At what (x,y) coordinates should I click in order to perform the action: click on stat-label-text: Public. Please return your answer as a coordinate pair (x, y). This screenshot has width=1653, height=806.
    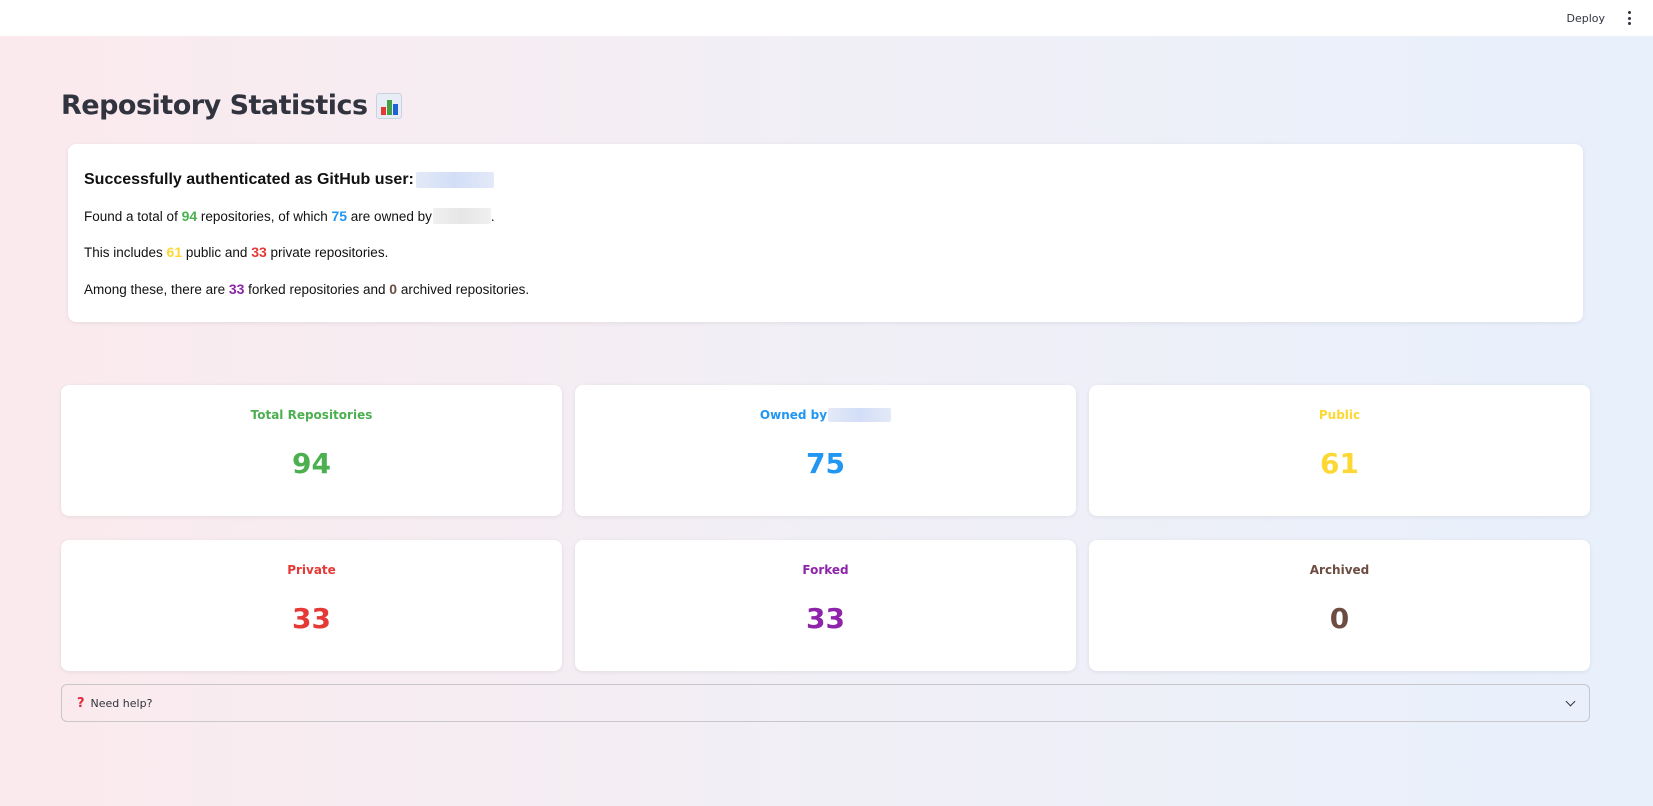
    Looking at the image, I should click on (1339, 415).